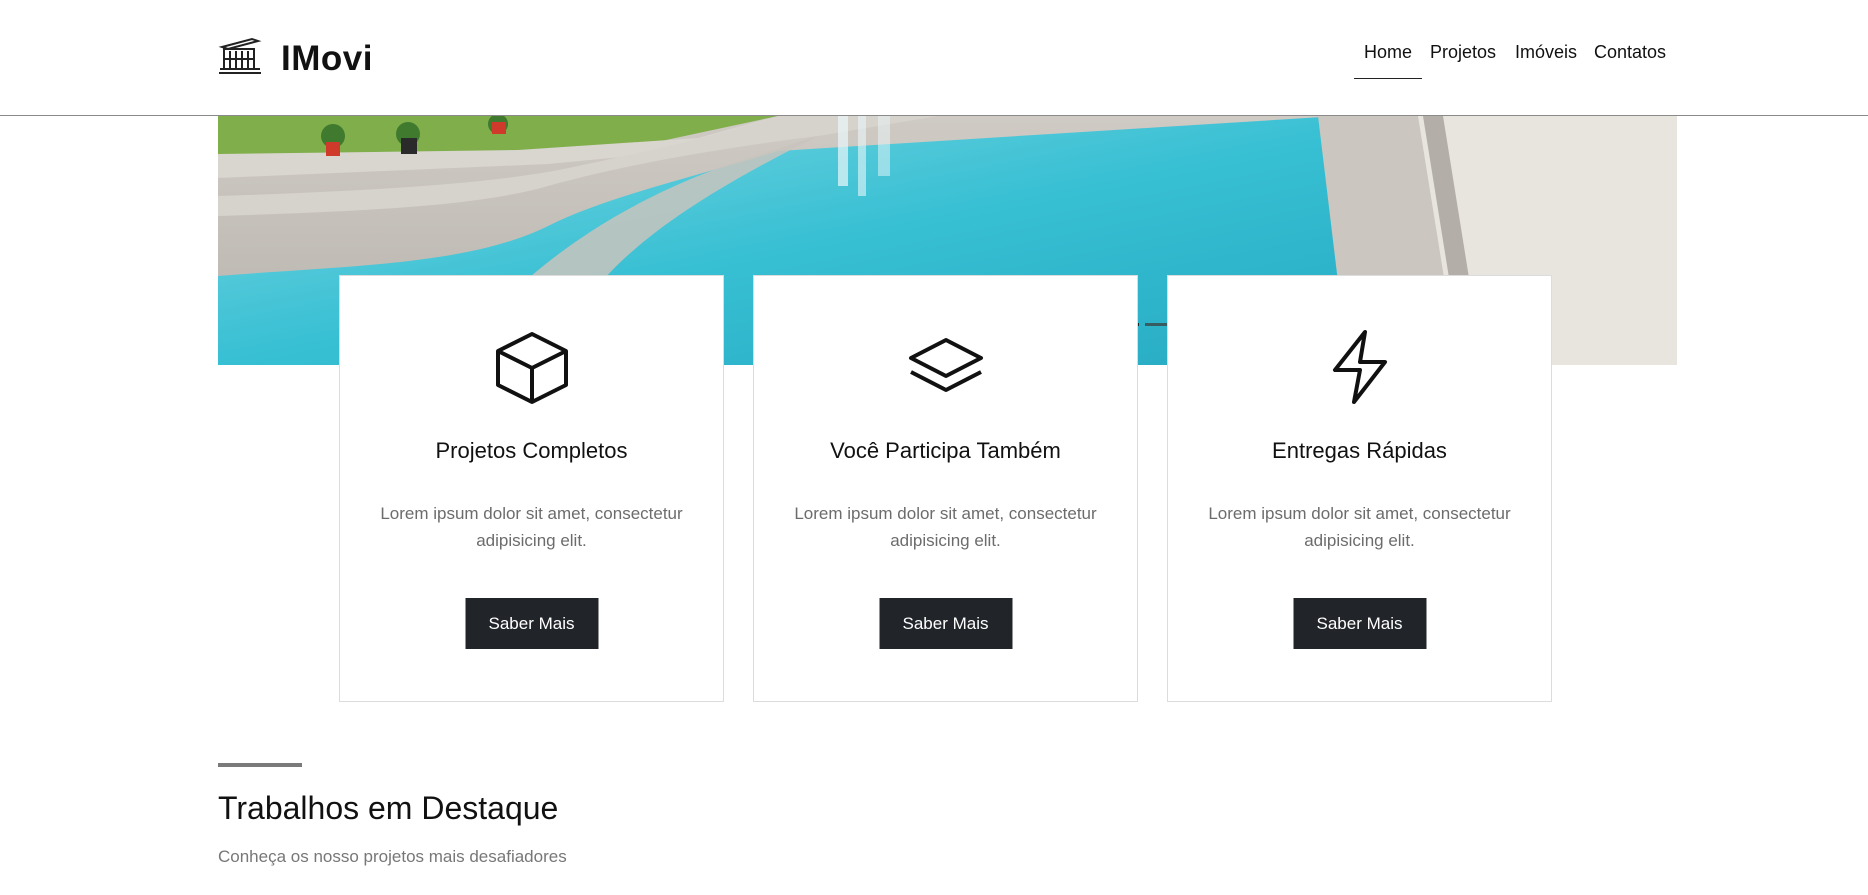 The height and width of the screenshot is (895, 1868). I want to click on brand: IMovi, so click(295, 58).